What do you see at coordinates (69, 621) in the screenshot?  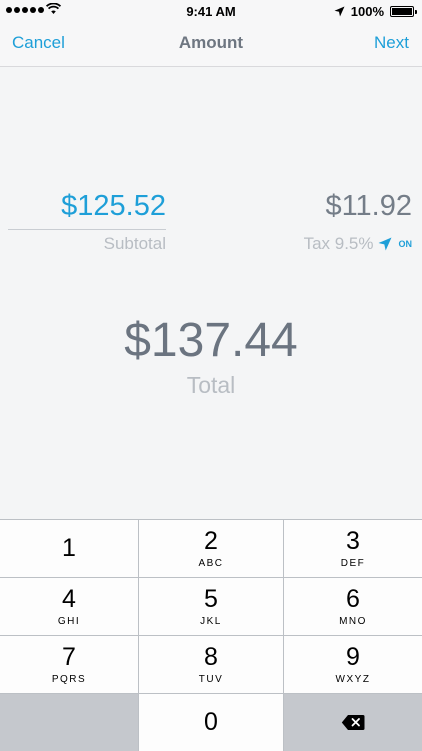 I see `key-letters: GHI` at bounding box center [69, 621].